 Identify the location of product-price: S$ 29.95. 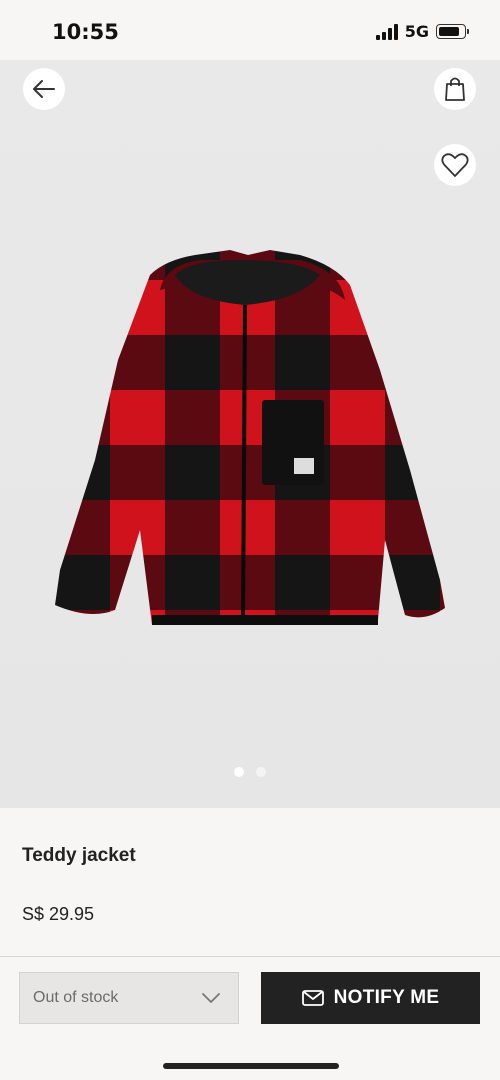
(58, 914).